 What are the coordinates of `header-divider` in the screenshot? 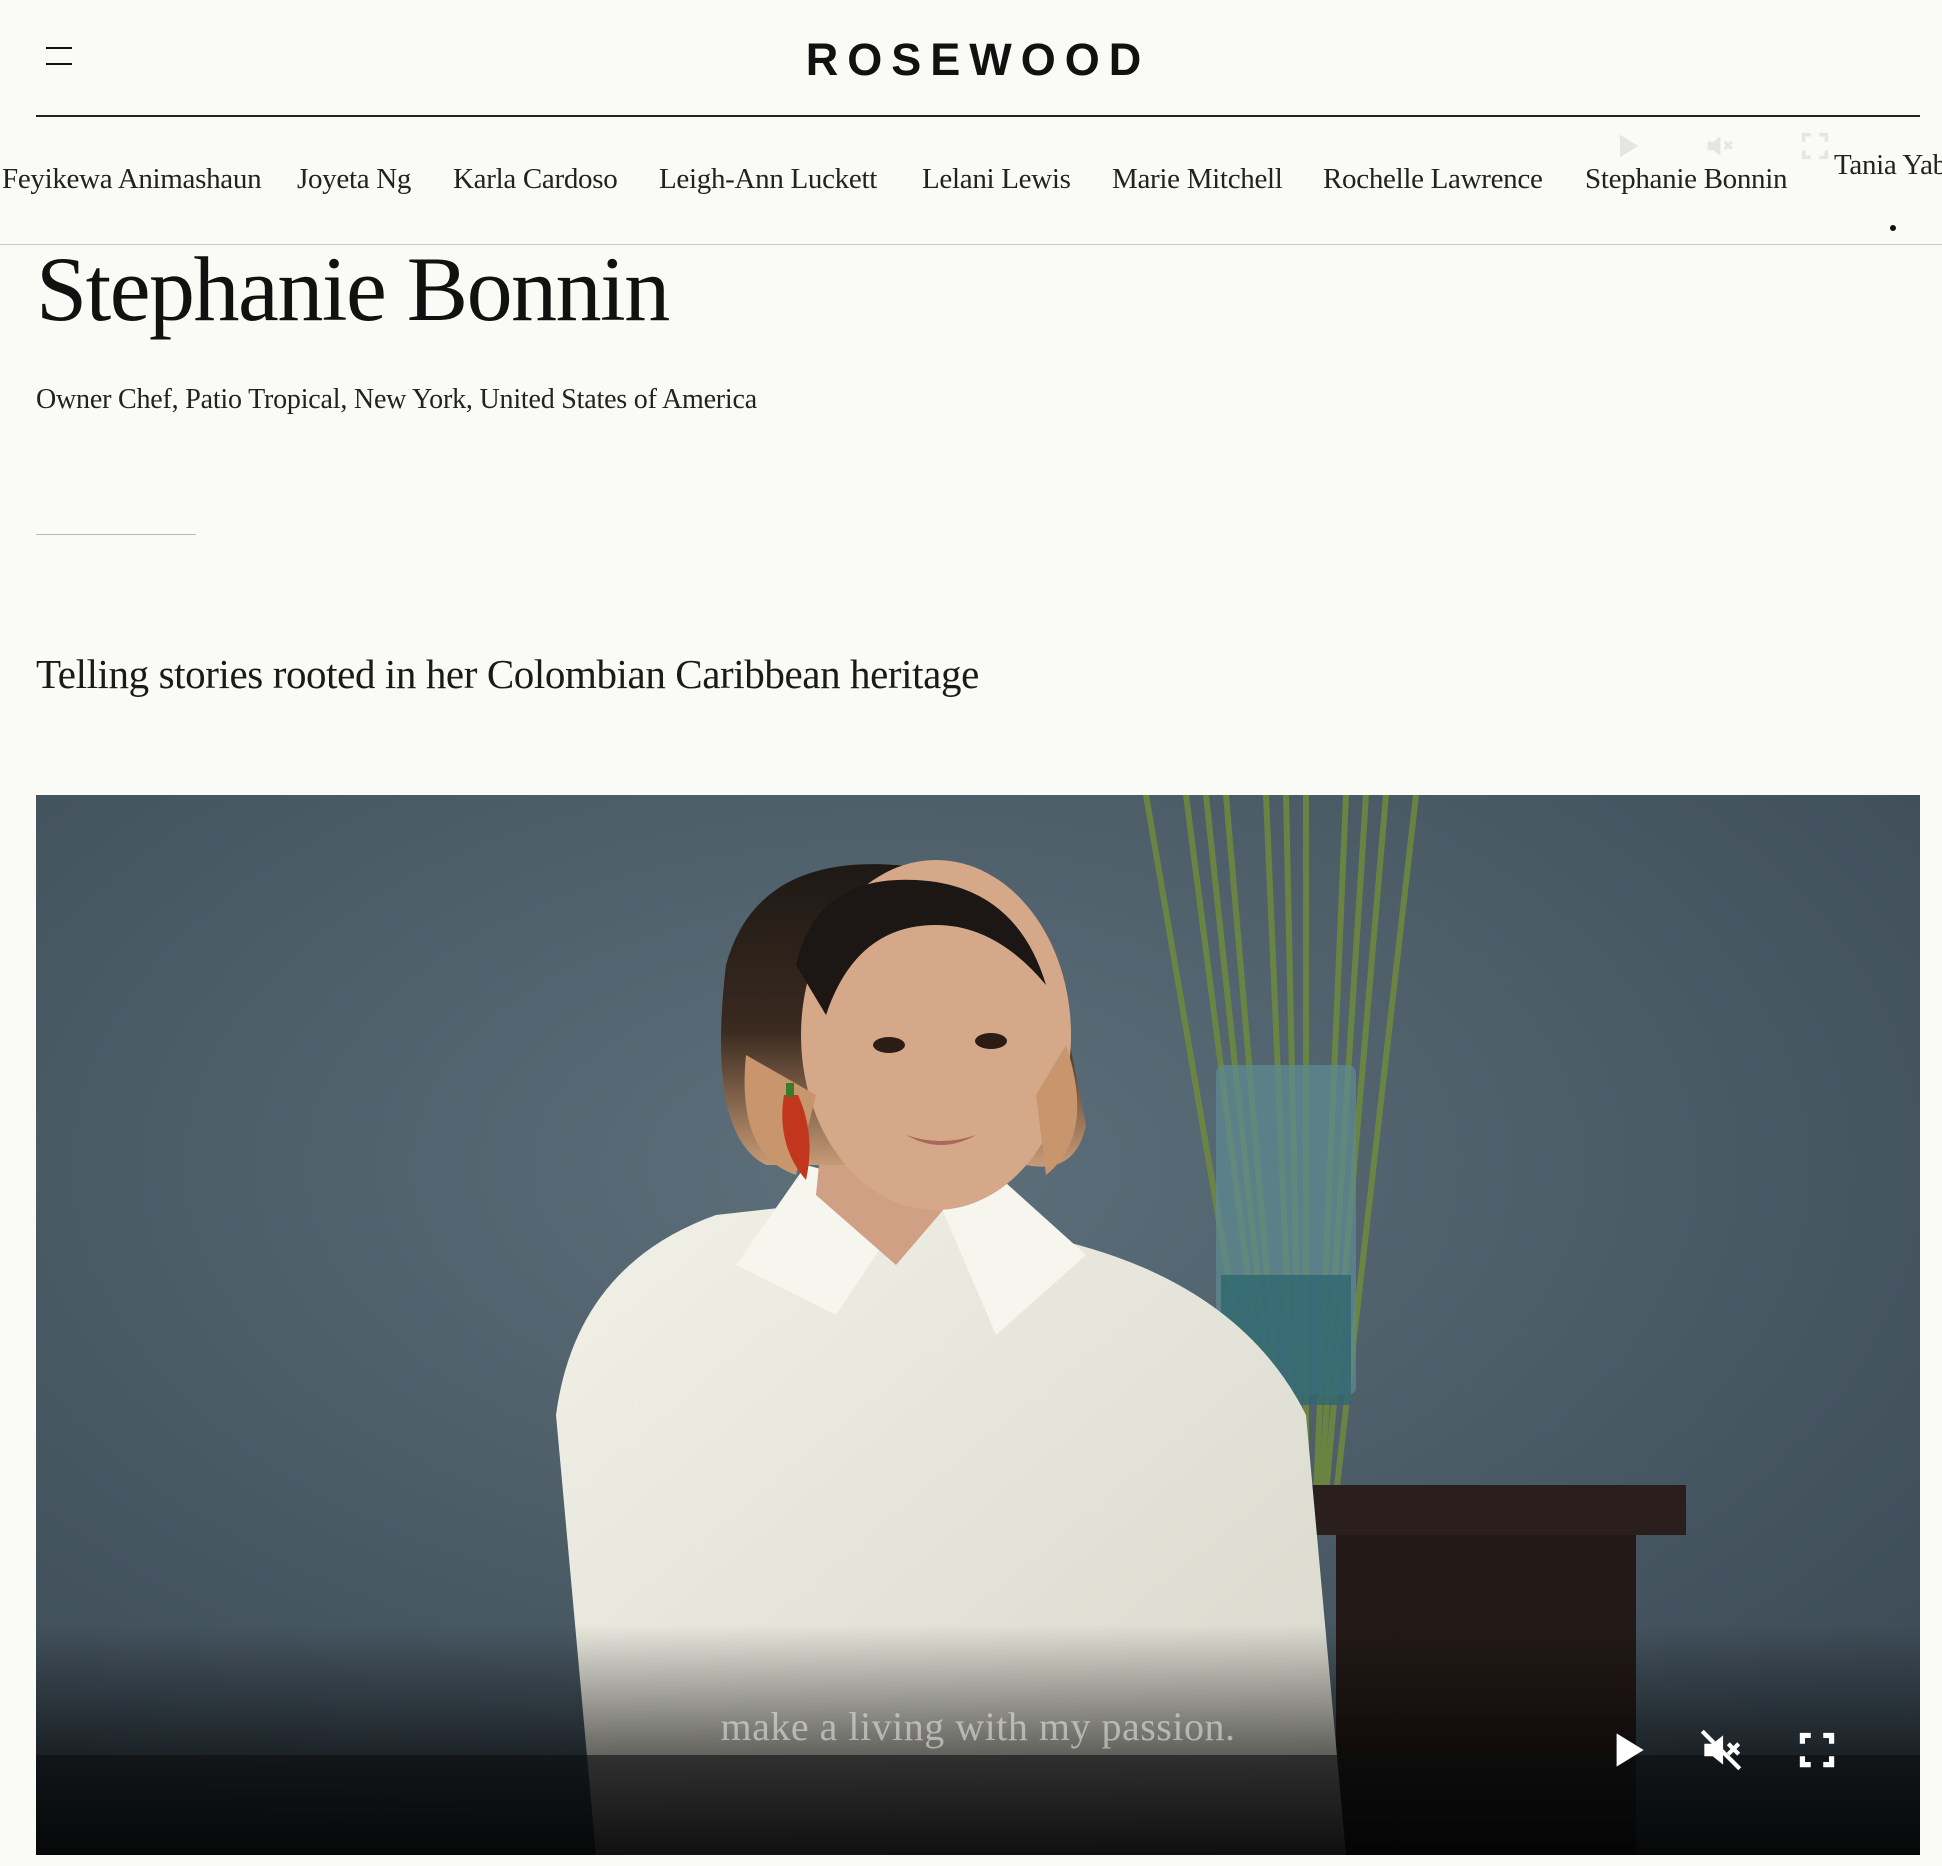 It's located at (978, 116).